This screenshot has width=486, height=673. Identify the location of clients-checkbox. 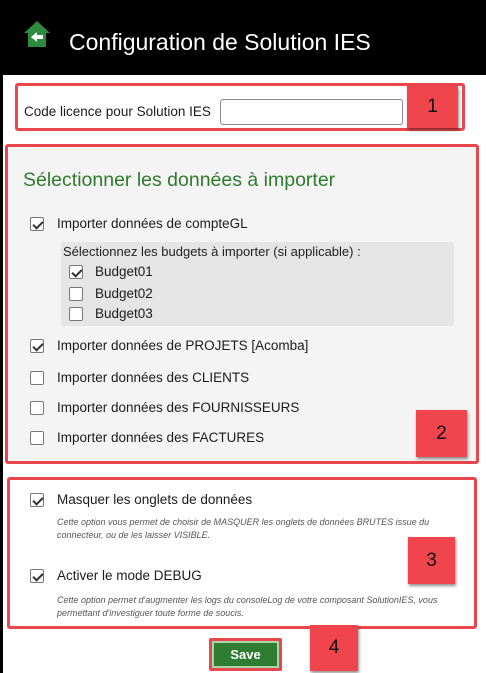
(37, 377).